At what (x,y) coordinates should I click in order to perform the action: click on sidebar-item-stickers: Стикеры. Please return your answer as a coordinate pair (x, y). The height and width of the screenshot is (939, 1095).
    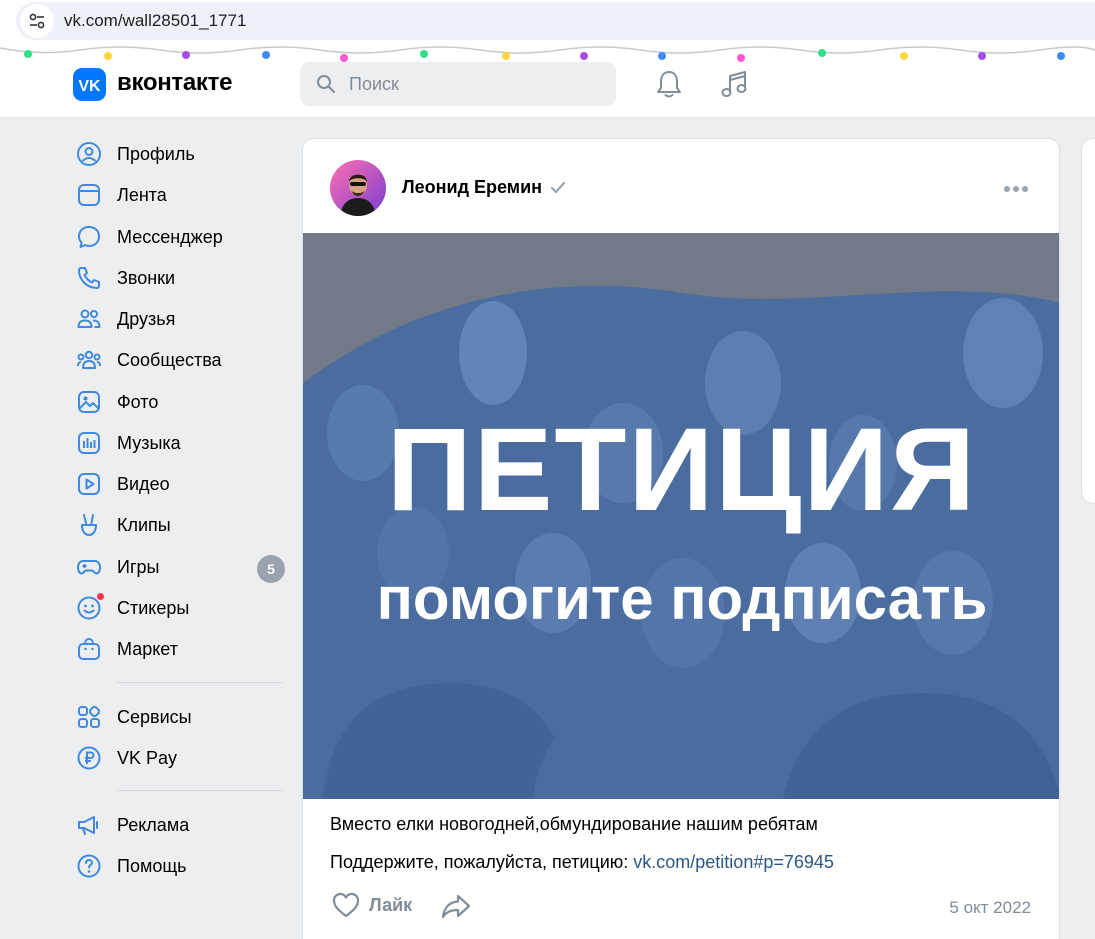
    Looking at the image, I should click on (182, 607).